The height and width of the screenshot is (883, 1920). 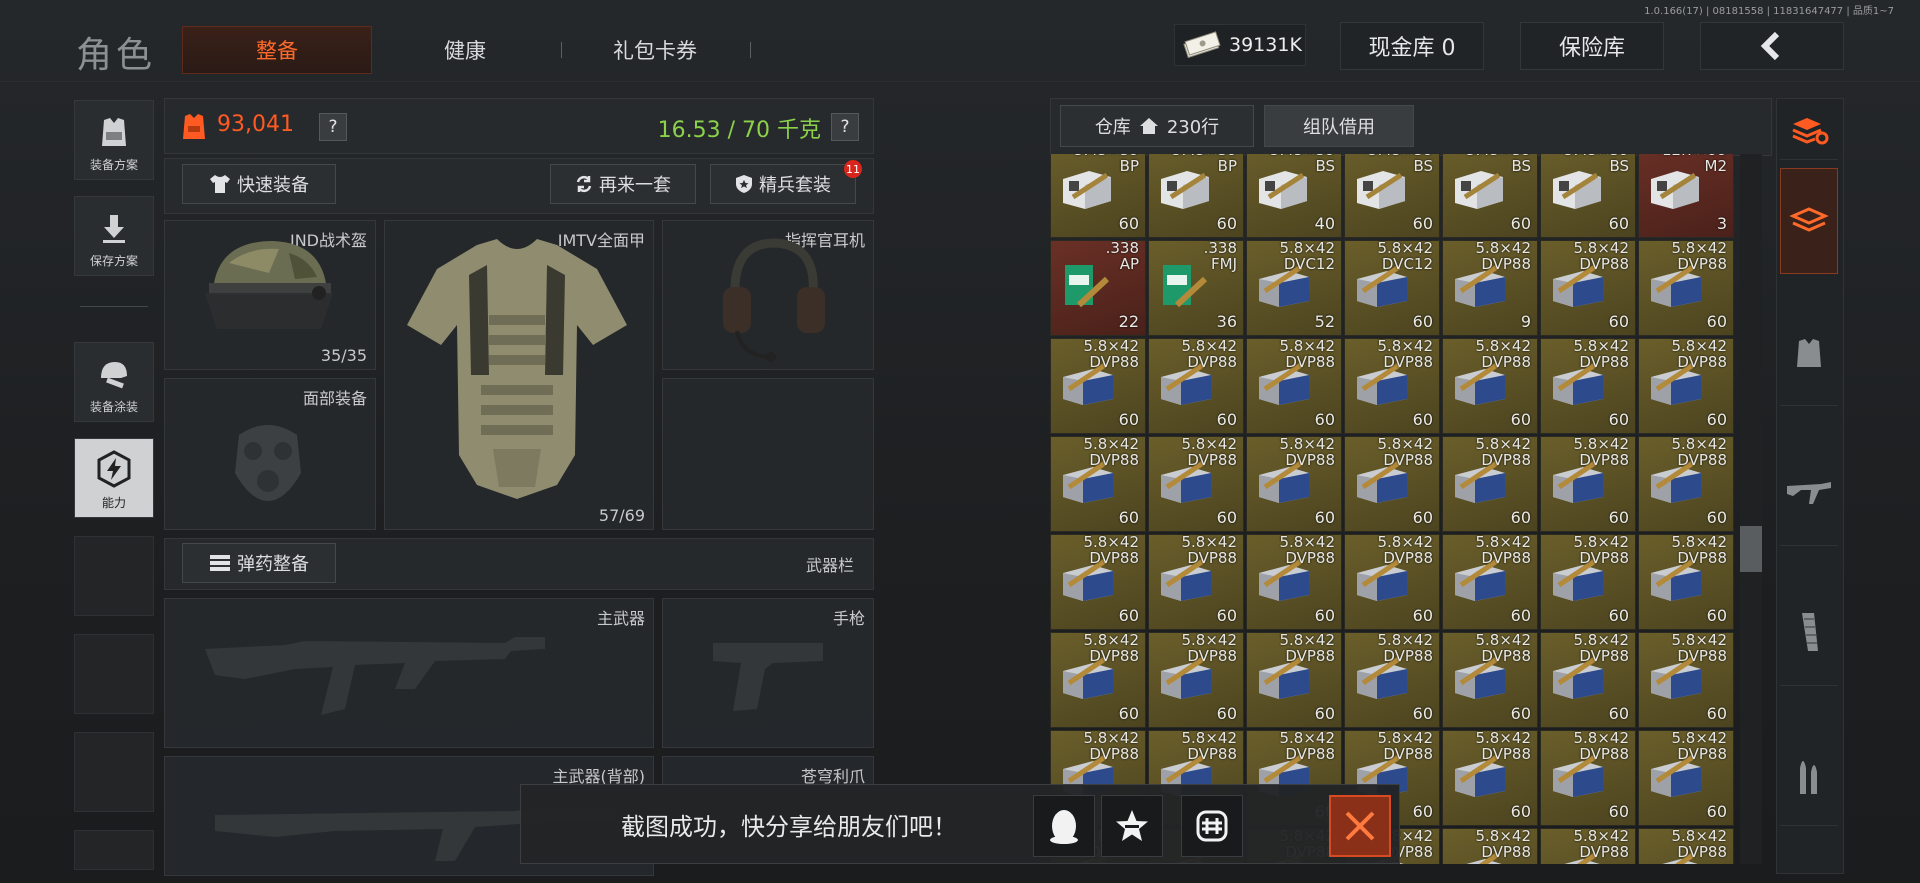 What do you see at coordinates (1064, 826) in the screenshot?
I see `share-qq-button` at bounding box center [1064, 826].